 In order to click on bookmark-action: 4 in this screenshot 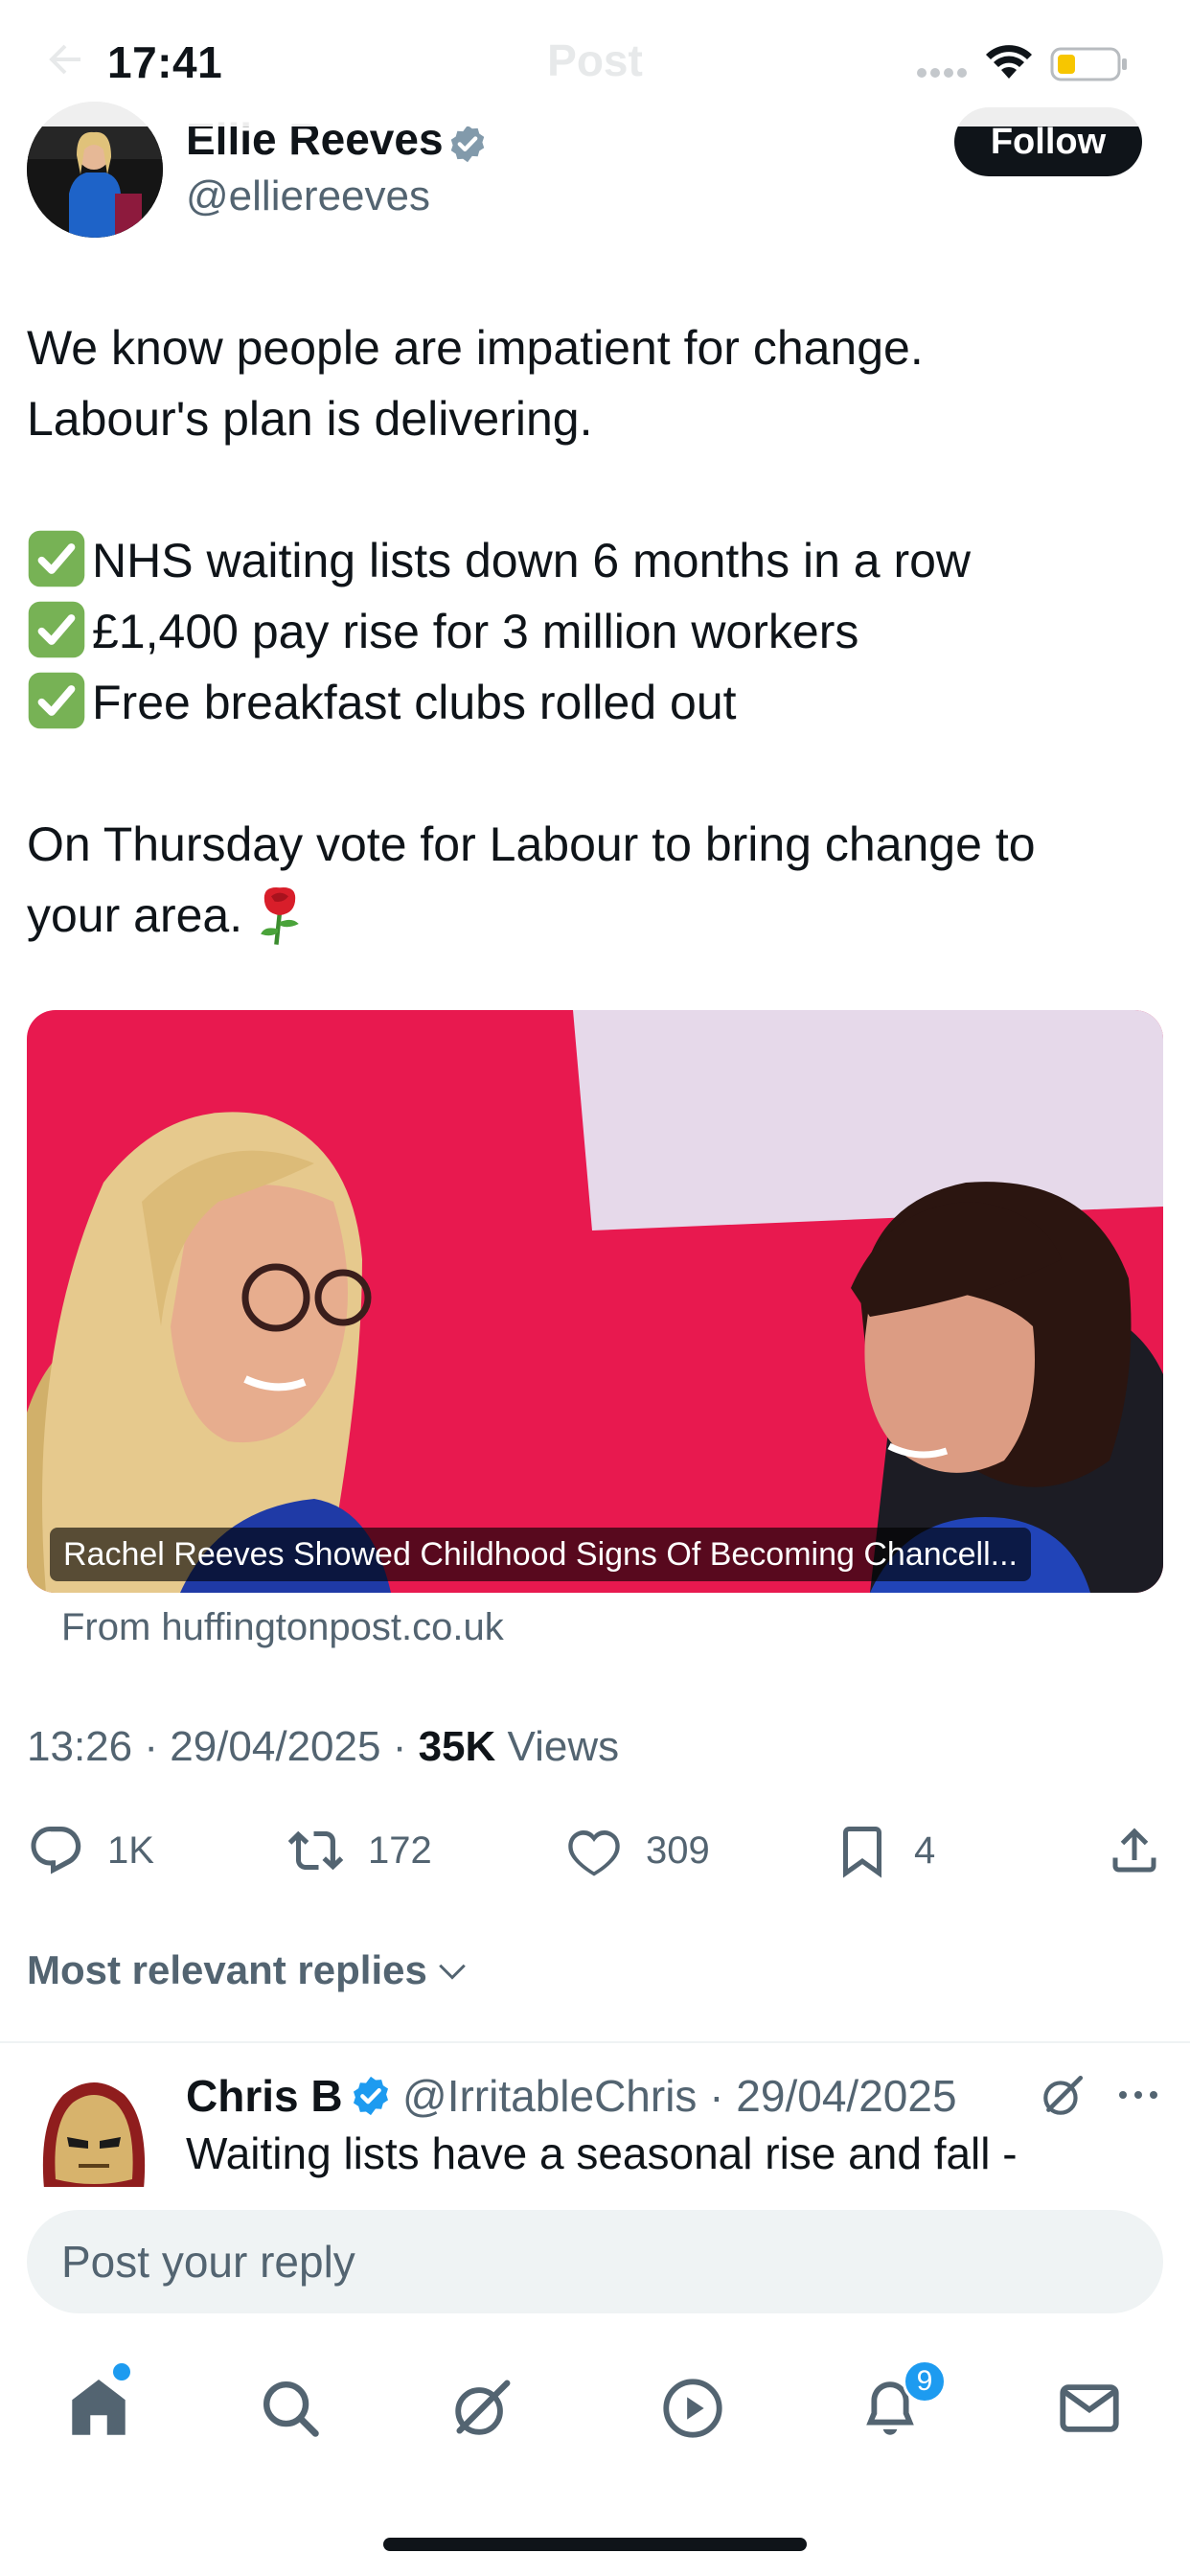, I will do `click(885, 1851)`.